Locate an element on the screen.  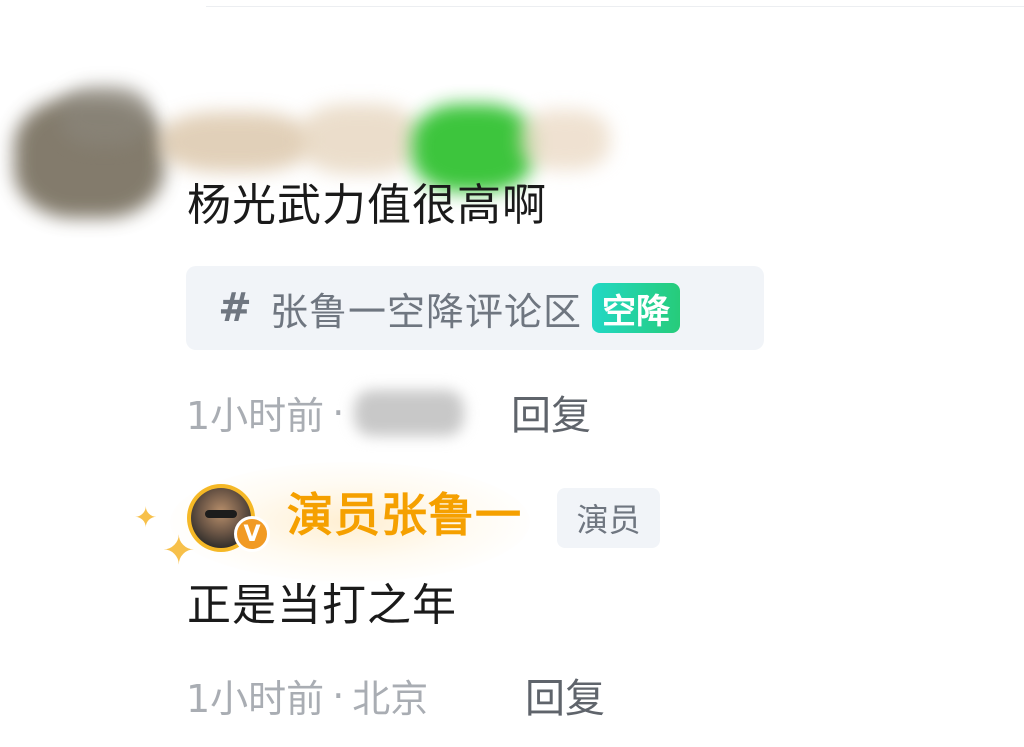
top-divider is located at coordinates (615, 6).